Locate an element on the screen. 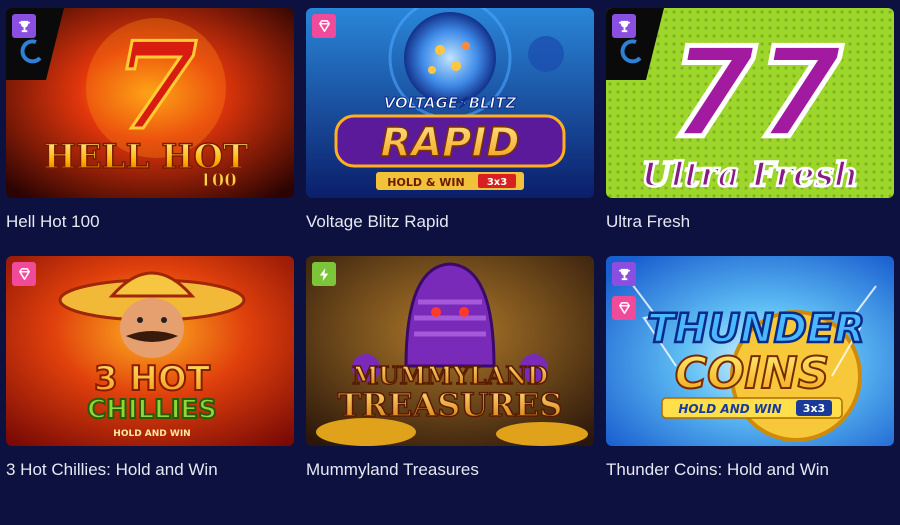 This screenshot has height=525, width=900. game-thumbnail: MUMMYLAND TREASURES is located at coordinates (450, 351).